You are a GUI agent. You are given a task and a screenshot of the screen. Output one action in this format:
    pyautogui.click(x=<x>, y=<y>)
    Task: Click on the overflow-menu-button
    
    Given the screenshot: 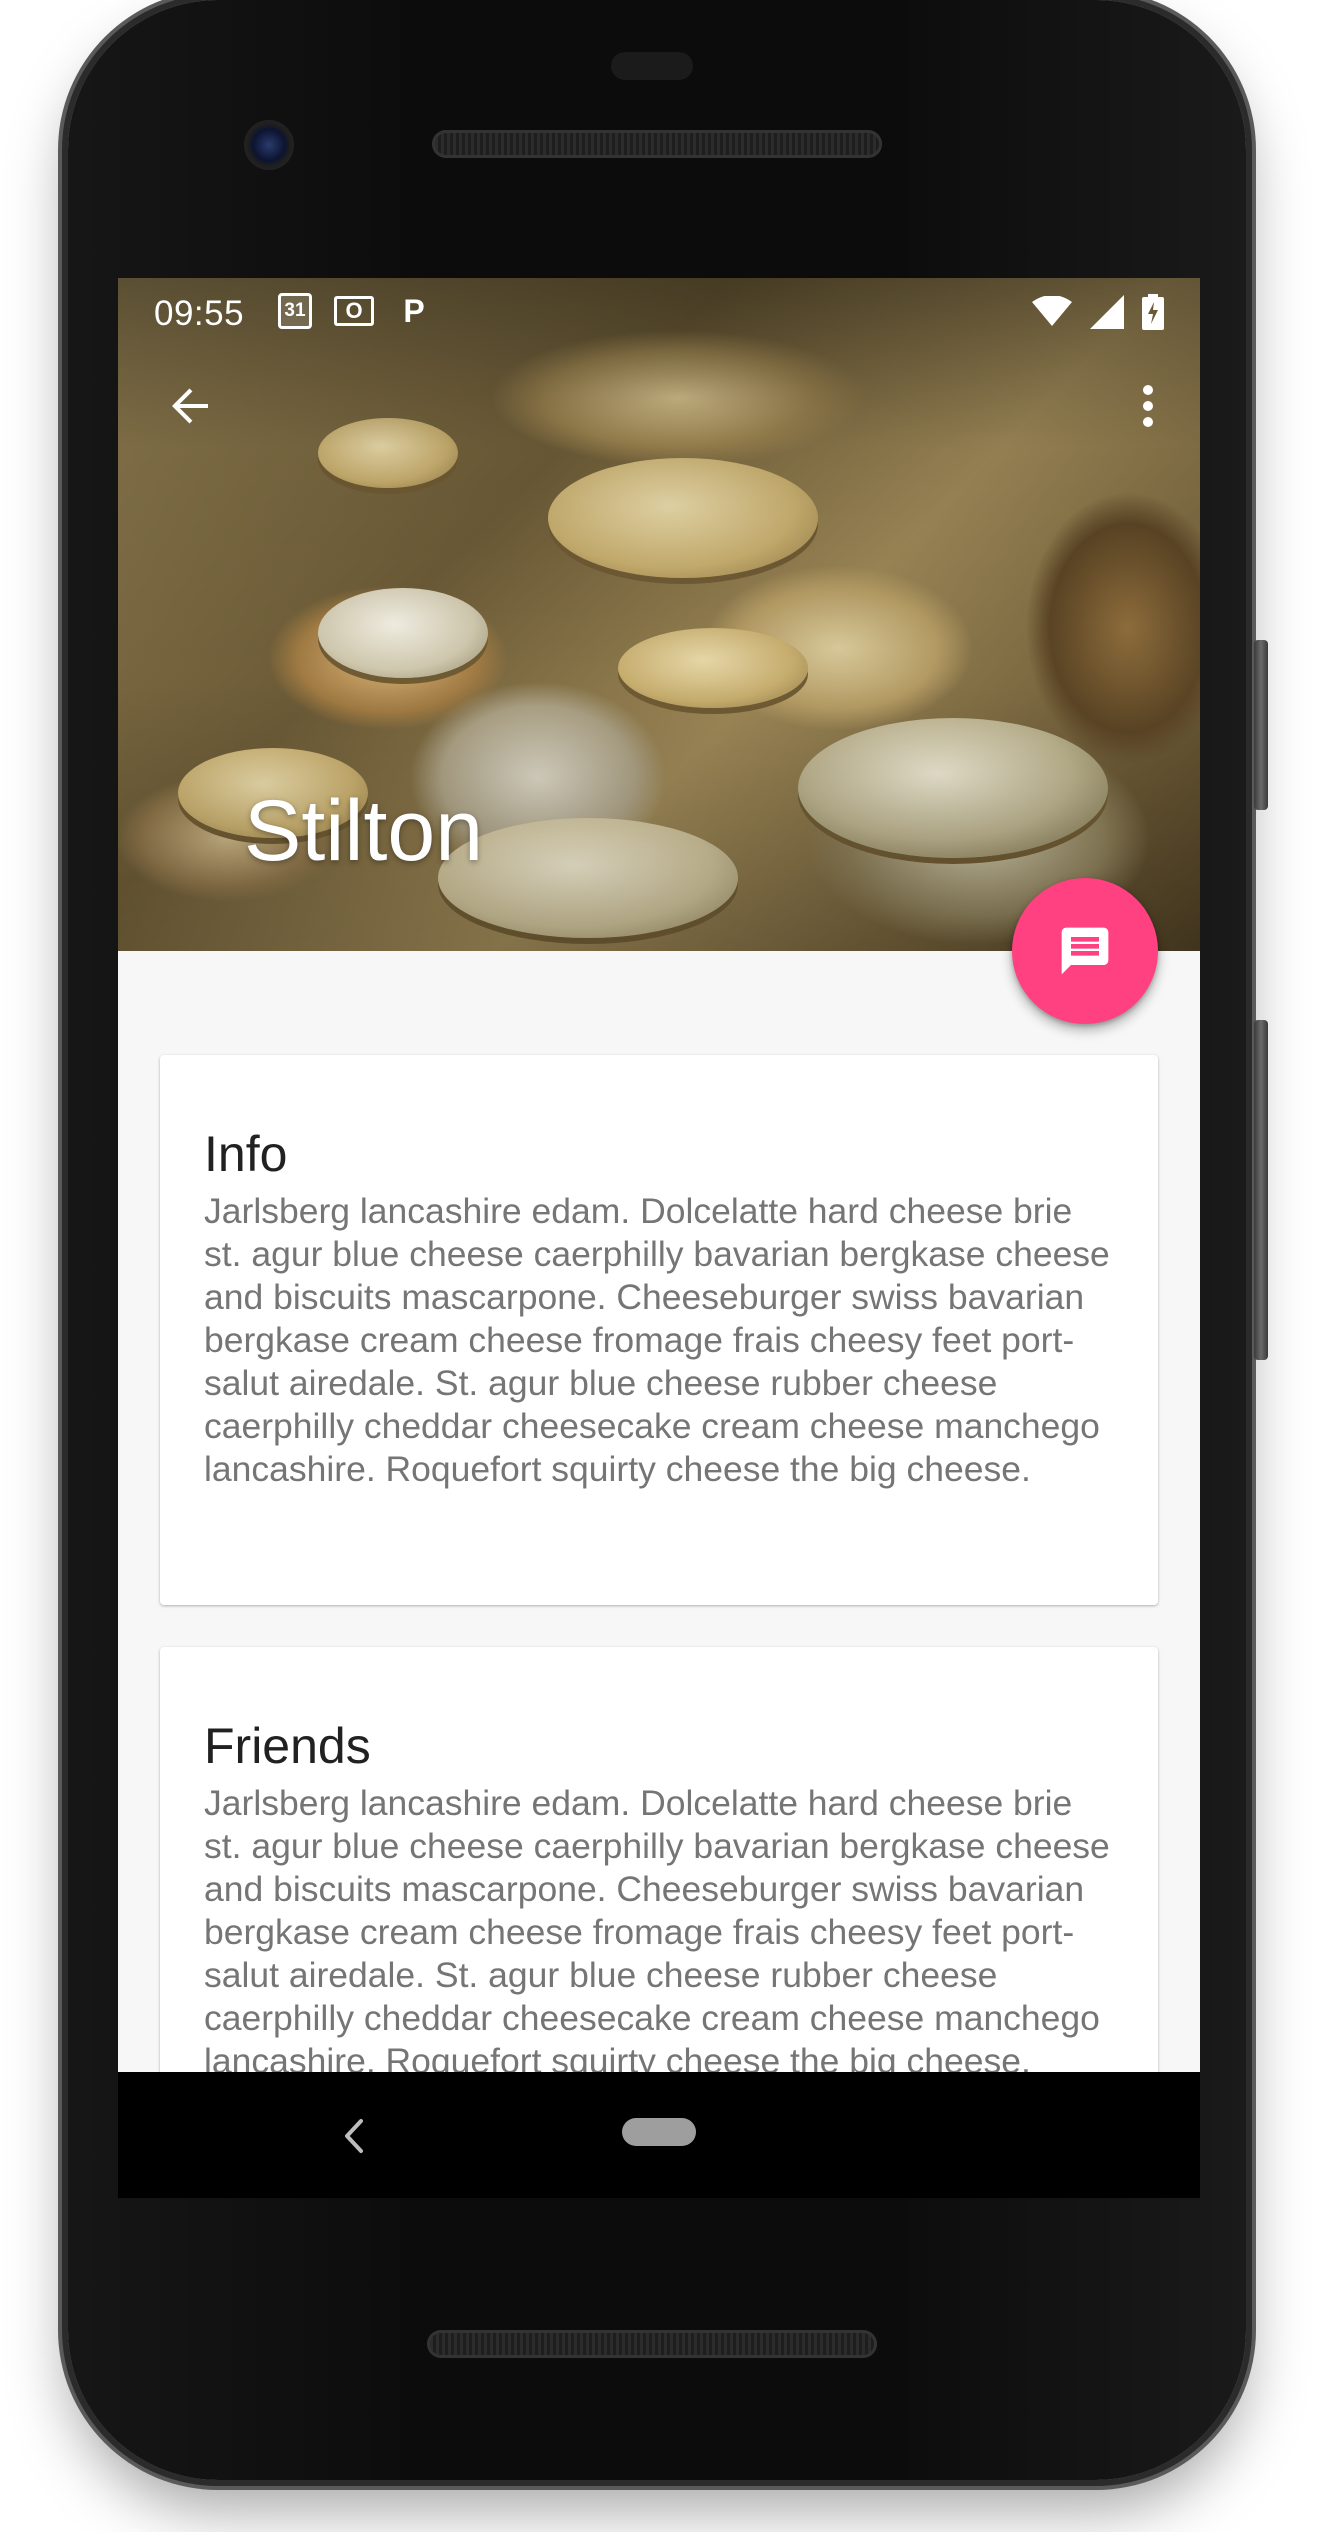 What is the action you would take?
    pyautogui.click(x=1148, y=406)
    